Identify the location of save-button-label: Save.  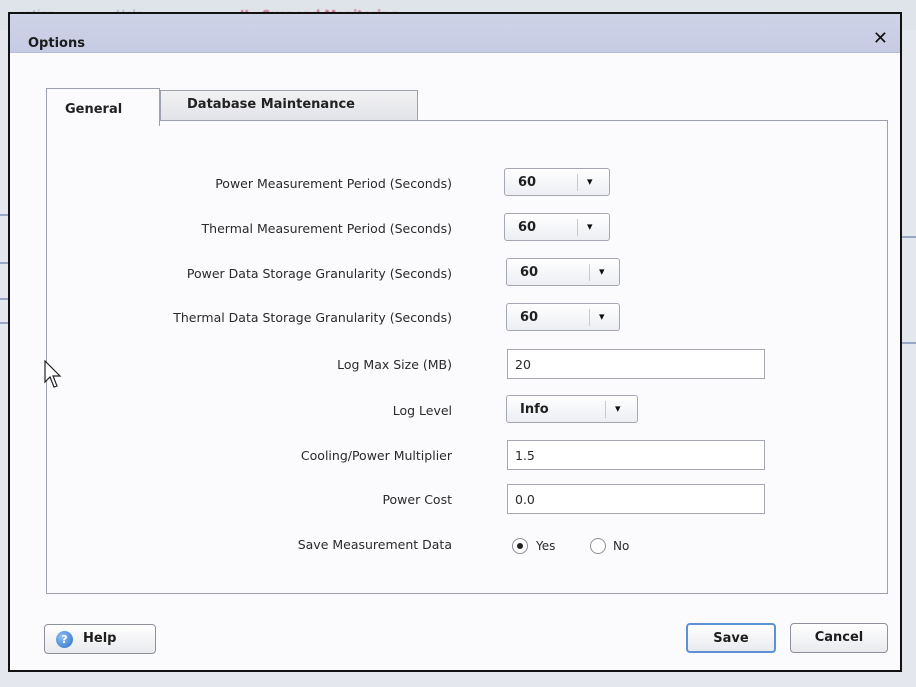
(731, 638).